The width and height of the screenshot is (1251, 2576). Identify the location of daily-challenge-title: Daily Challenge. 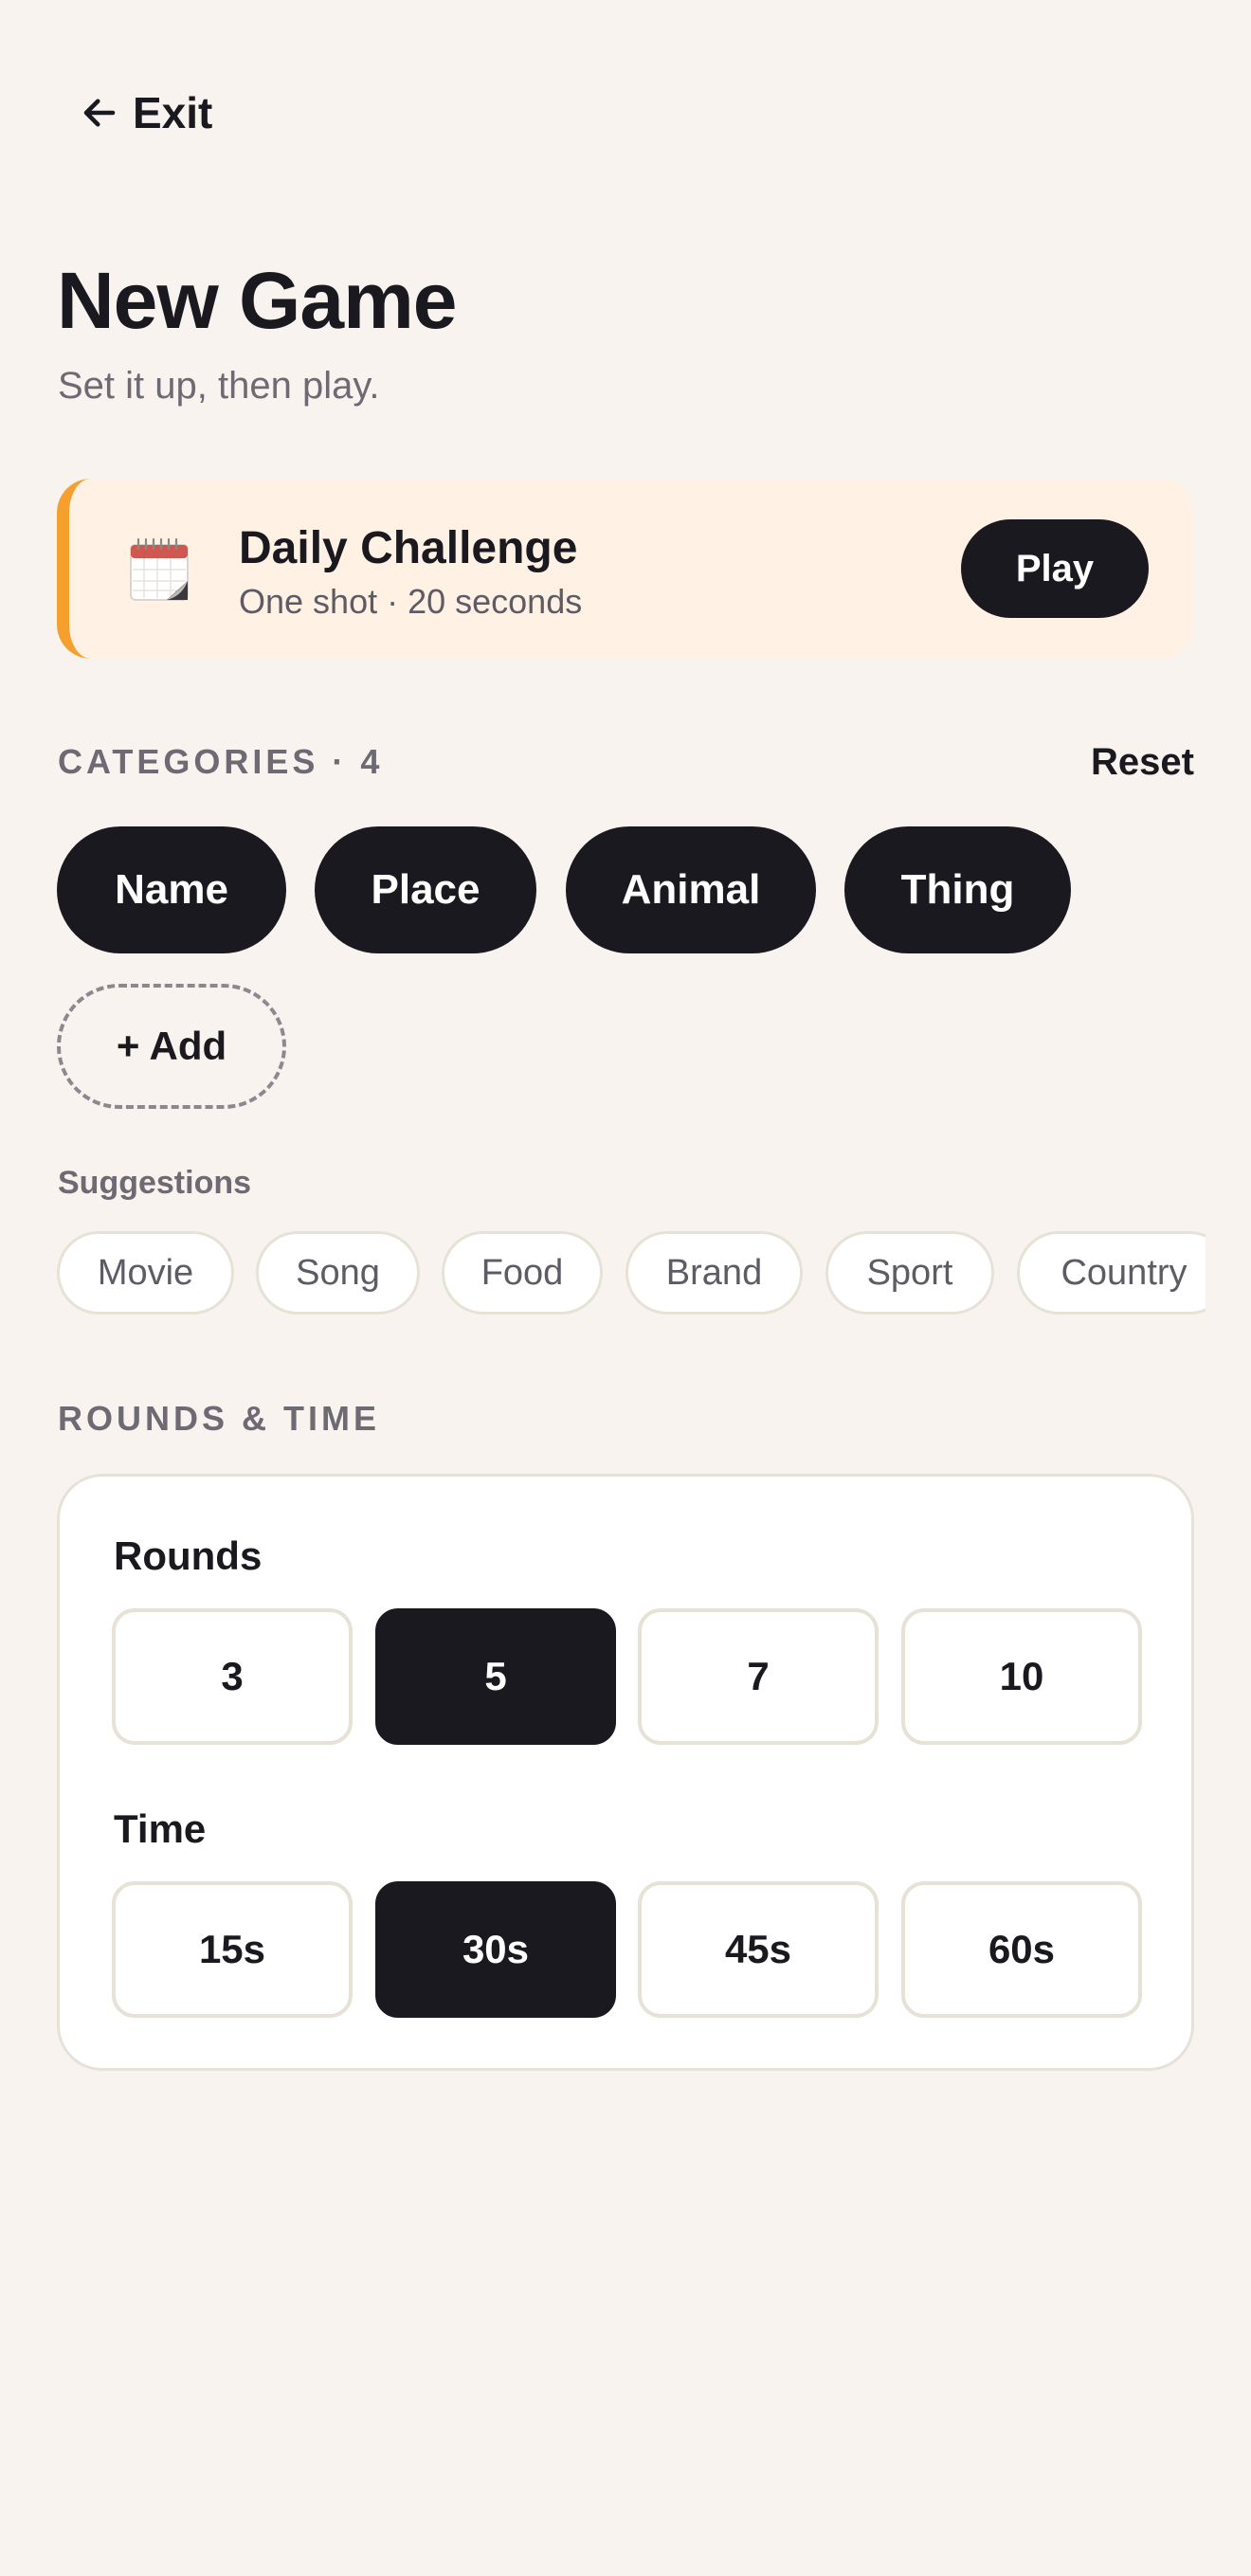
(409, 548).